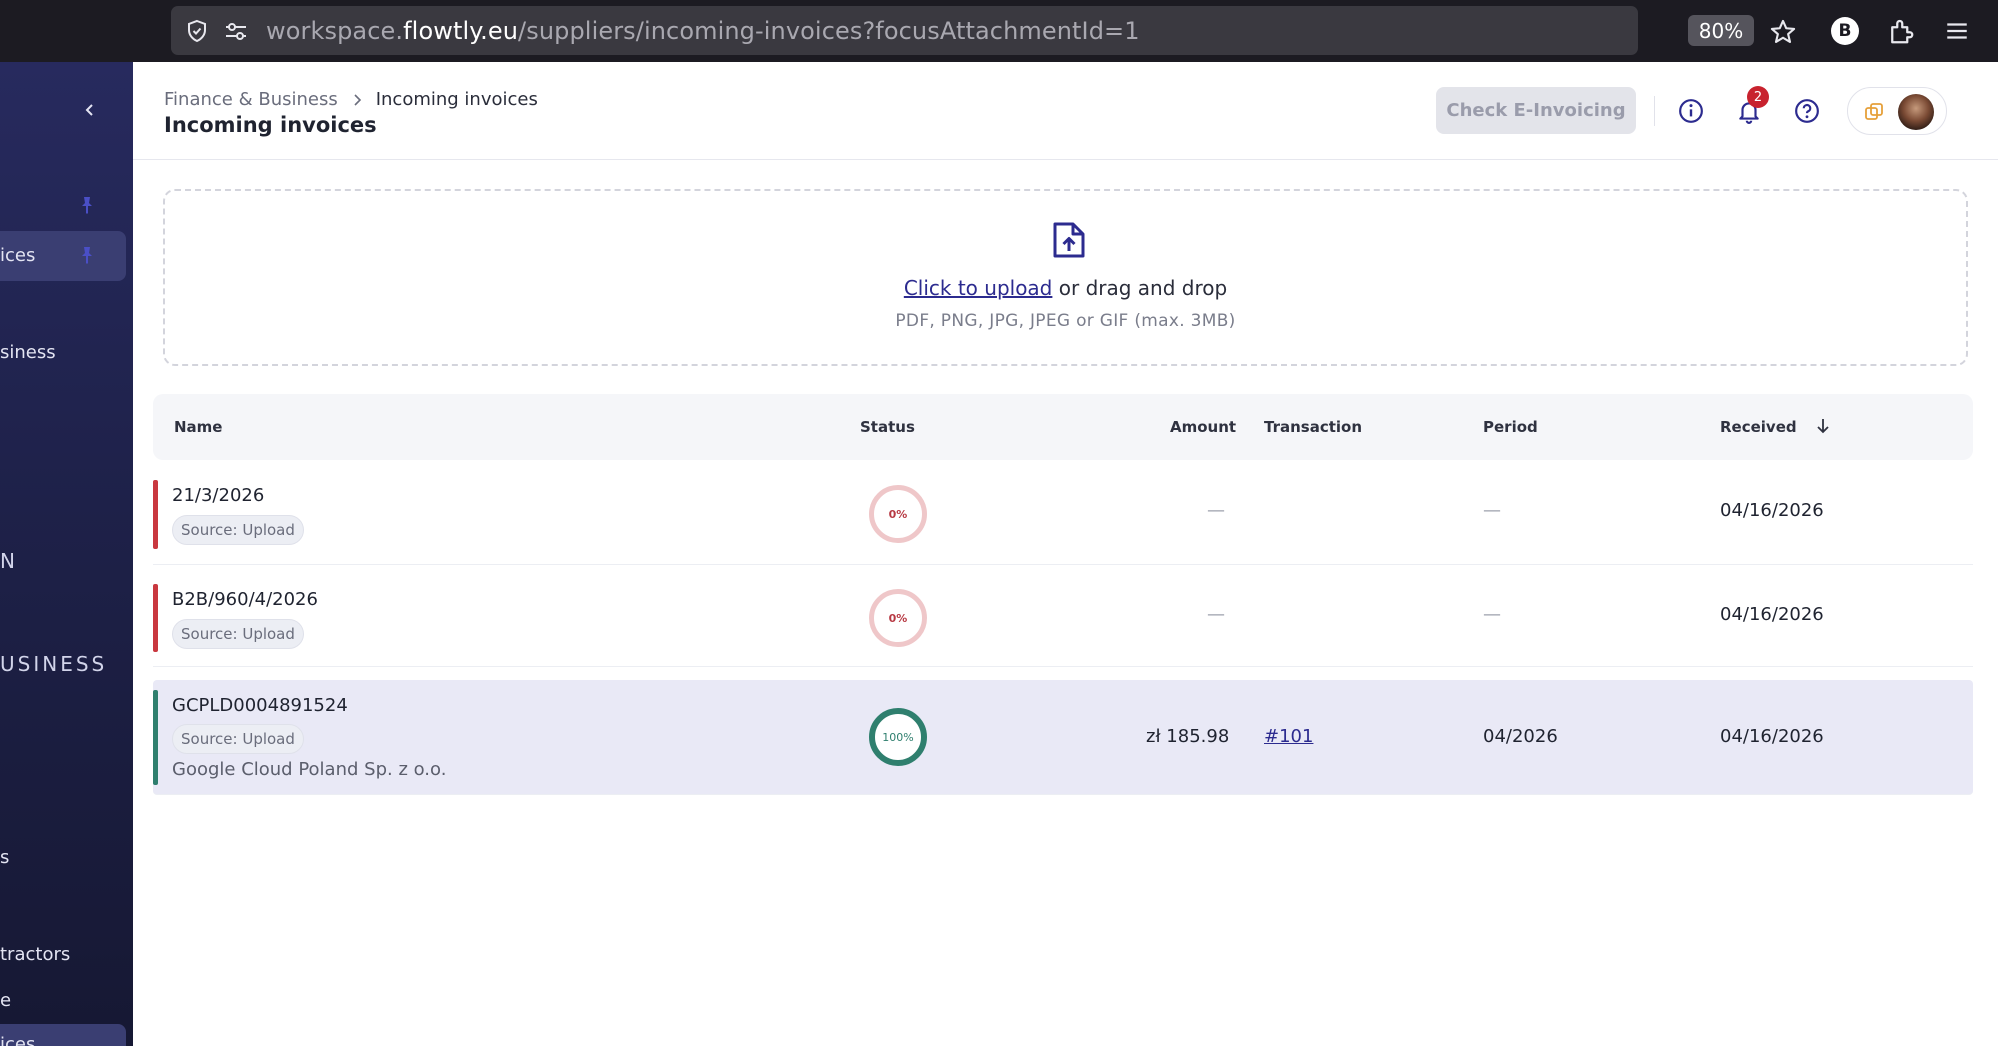 This screenshot has height=1046, width=1998. What do you see at coordinates (251, 99) in the screenshot?
I see `breadcrumb-parent-link: Finance & Business` at bounding box center [251, 99].